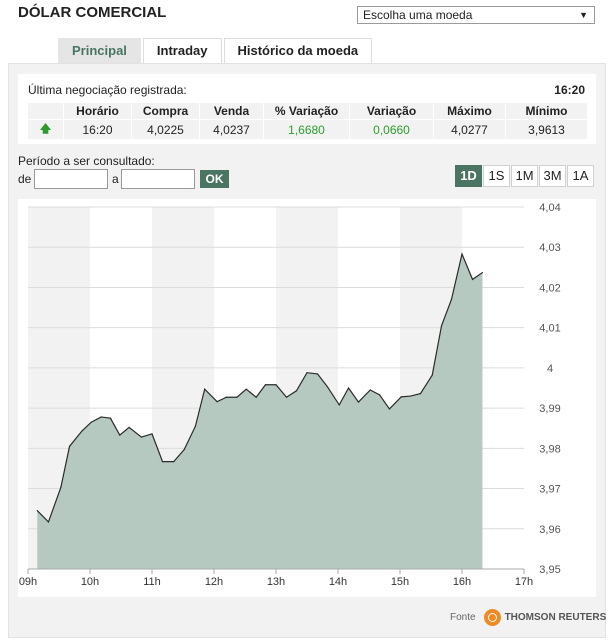 The height and width of the screenshot is (640, 614). Describe the element at coordinates (392, 129) in the screenshot. I see `quote-variacao: 0,0660` at that location.